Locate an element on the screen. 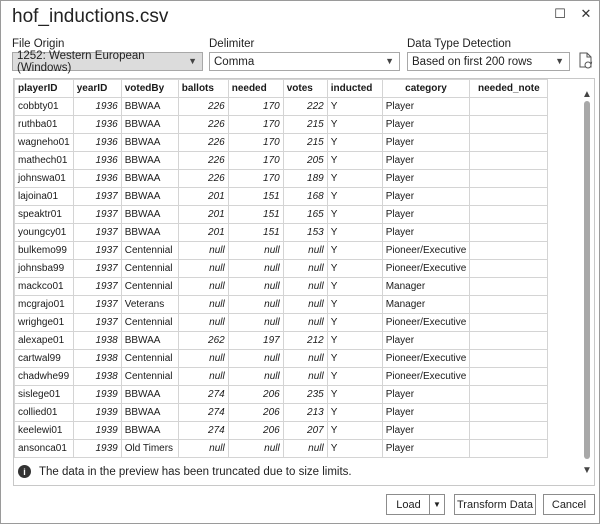 The width and height of the screenshot is (600, 524). column-header-needed-note: needed_note is located at coordinates (509, 88).